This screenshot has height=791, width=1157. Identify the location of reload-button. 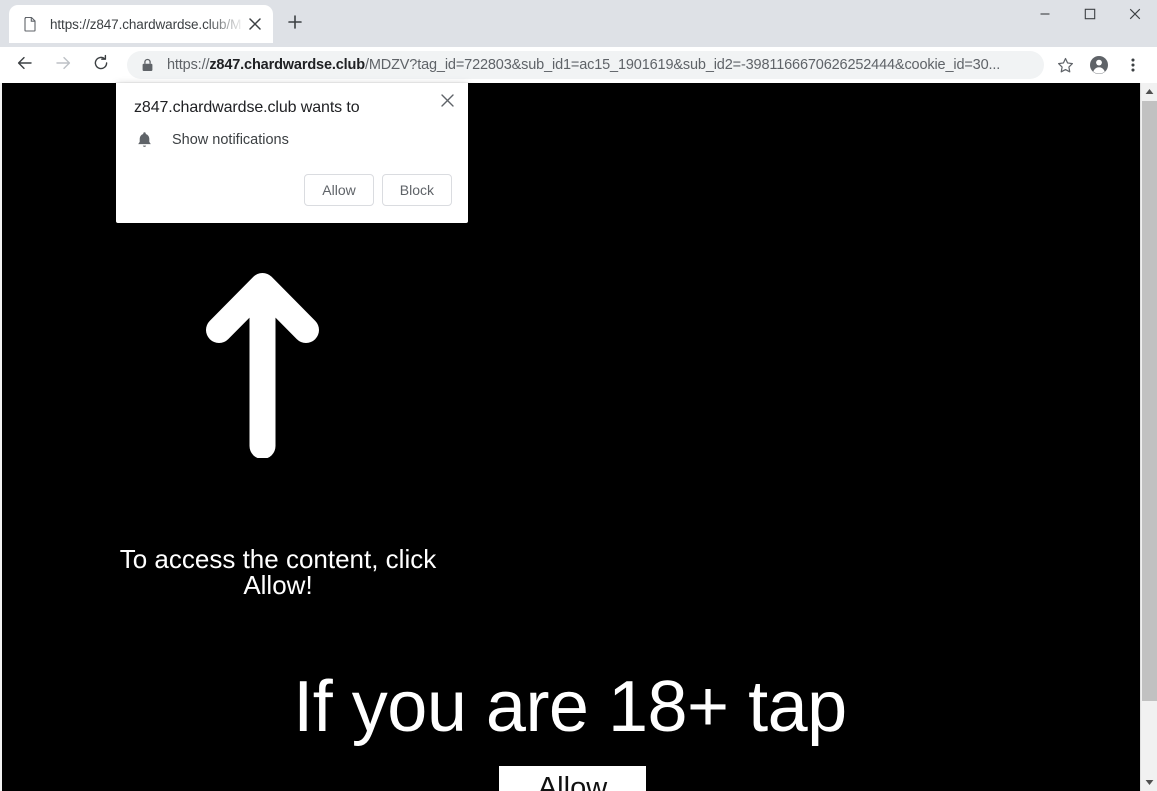
(101, 65).